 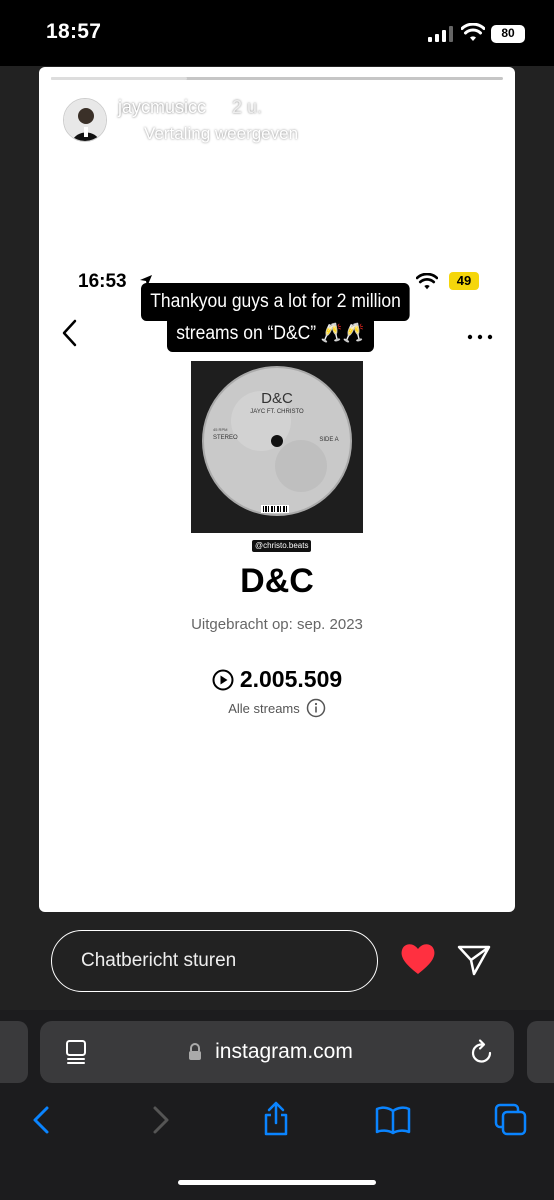 I want to click on heart-icon, so click(x=418, y=961).